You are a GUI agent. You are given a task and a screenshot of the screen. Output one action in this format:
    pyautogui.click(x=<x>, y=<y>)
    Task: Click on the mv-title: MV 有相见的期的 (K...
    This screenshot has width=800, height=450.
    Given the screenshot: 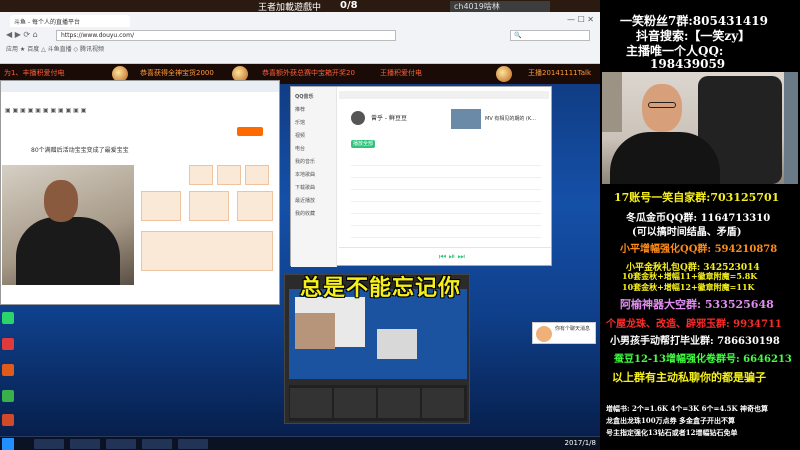 What is the action you would take?
    pyautogui.click(x=510, y=118)
    